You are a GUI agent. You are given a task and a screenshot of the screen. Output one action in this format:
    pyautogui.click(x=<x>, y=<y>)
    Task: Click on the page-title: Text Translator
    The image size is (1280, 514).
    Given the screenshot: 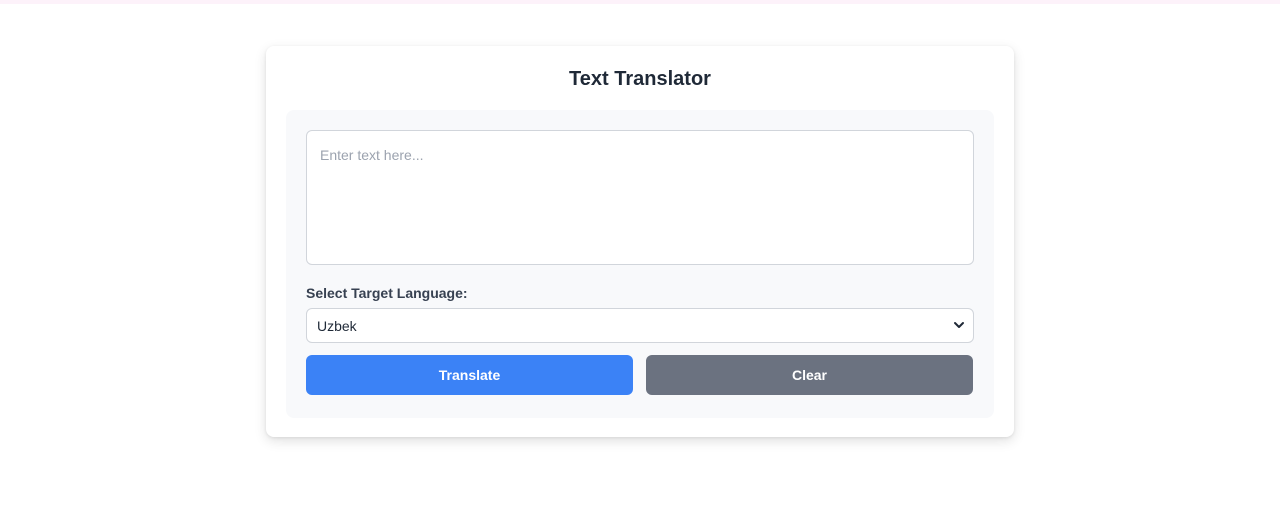 What is the action you would take?
    pyautogui.click(x=640, y=79)
    